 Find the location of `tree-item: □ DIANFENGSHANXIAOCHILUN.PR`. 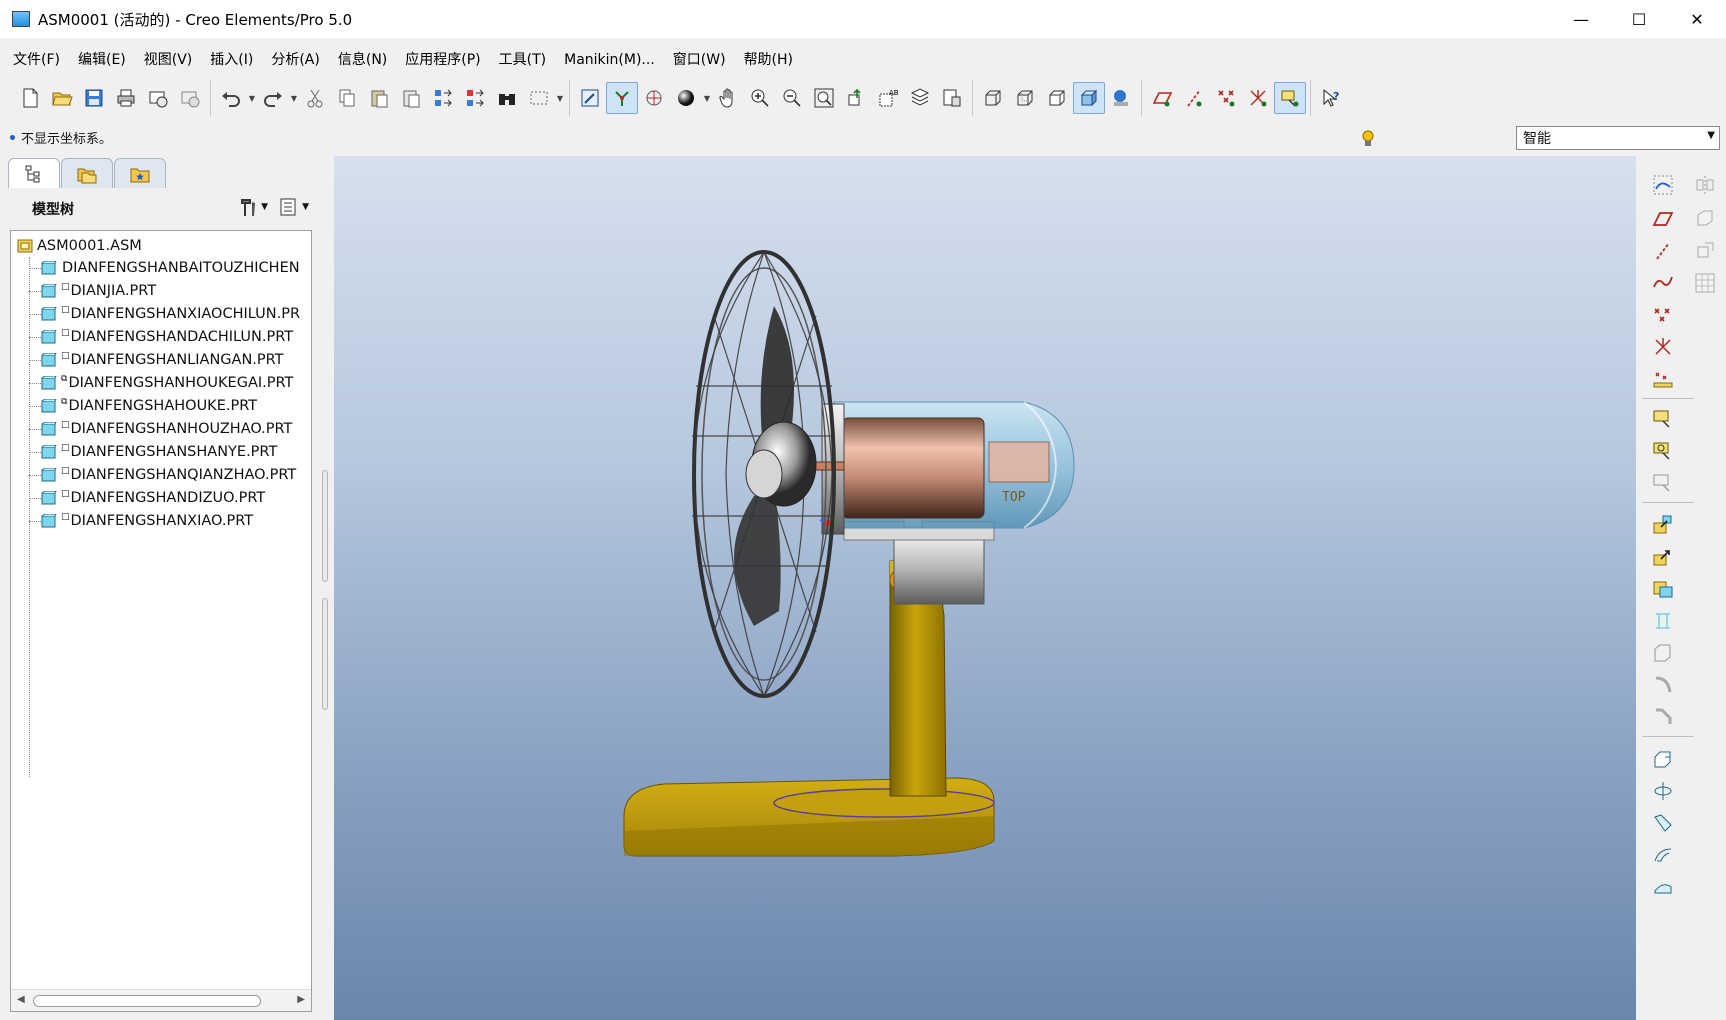

tree-item: □ DIANFENGSHANXIAOCHILUN.PR is located at coordinates (170, 314).